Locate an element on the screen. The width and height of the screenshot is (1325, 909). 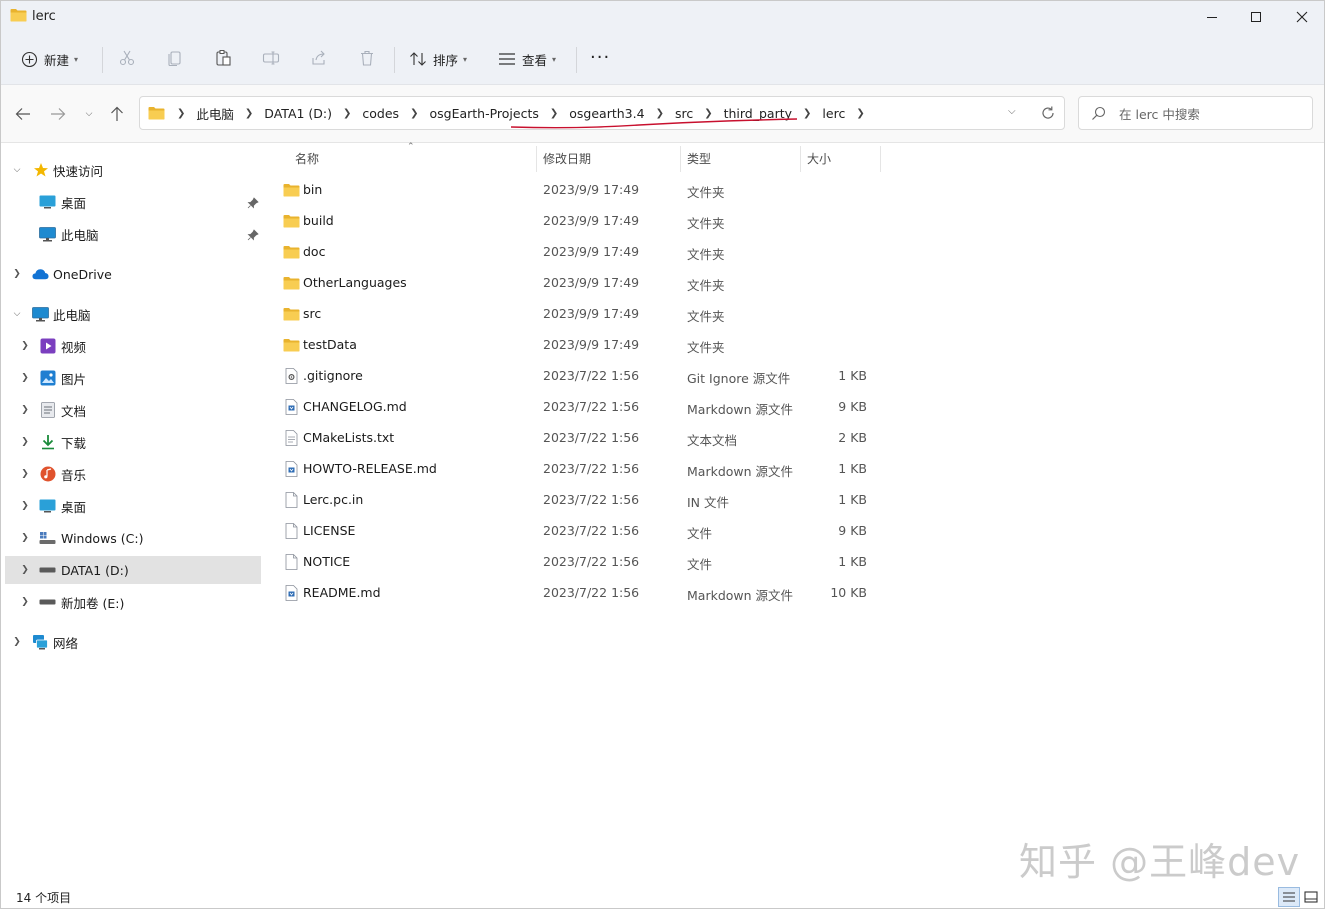
refresh-icon is located at coordinates (1048, 113).